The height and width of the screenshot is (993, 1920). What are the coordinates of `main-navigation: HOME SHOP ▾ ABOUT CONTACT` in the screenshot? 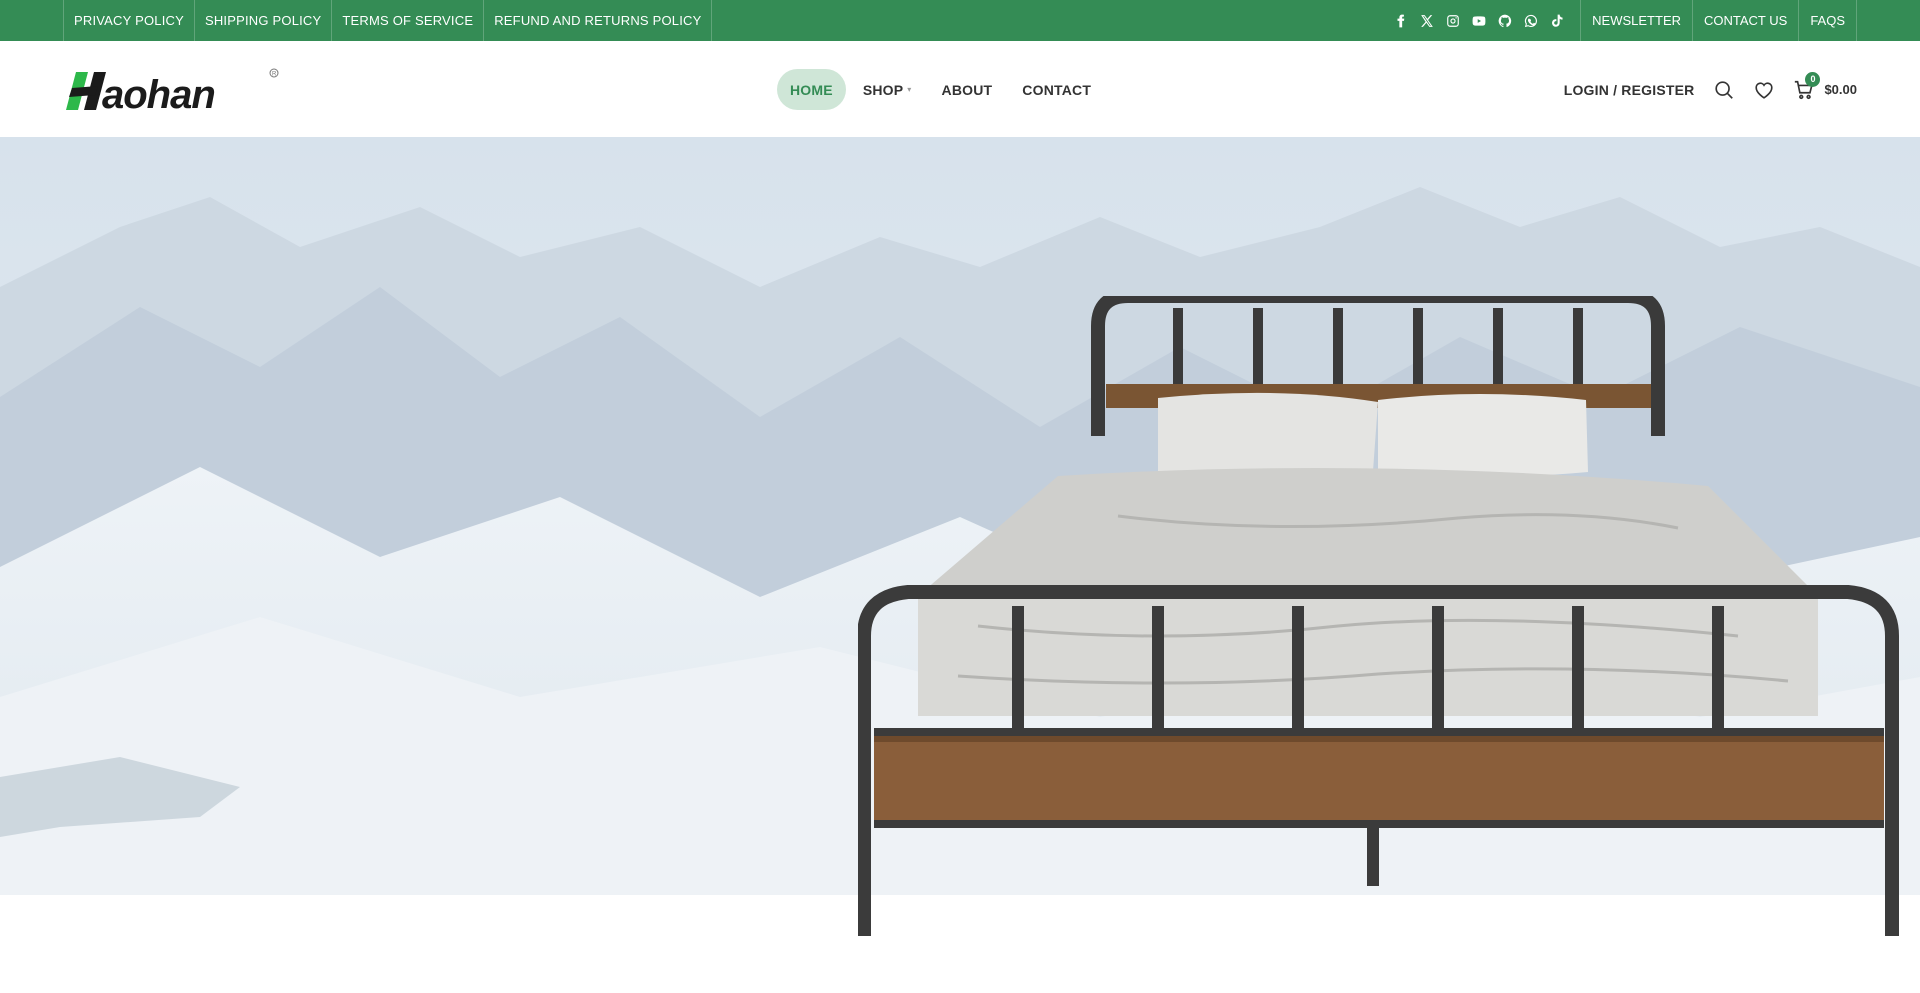 It's located at (942, 89).